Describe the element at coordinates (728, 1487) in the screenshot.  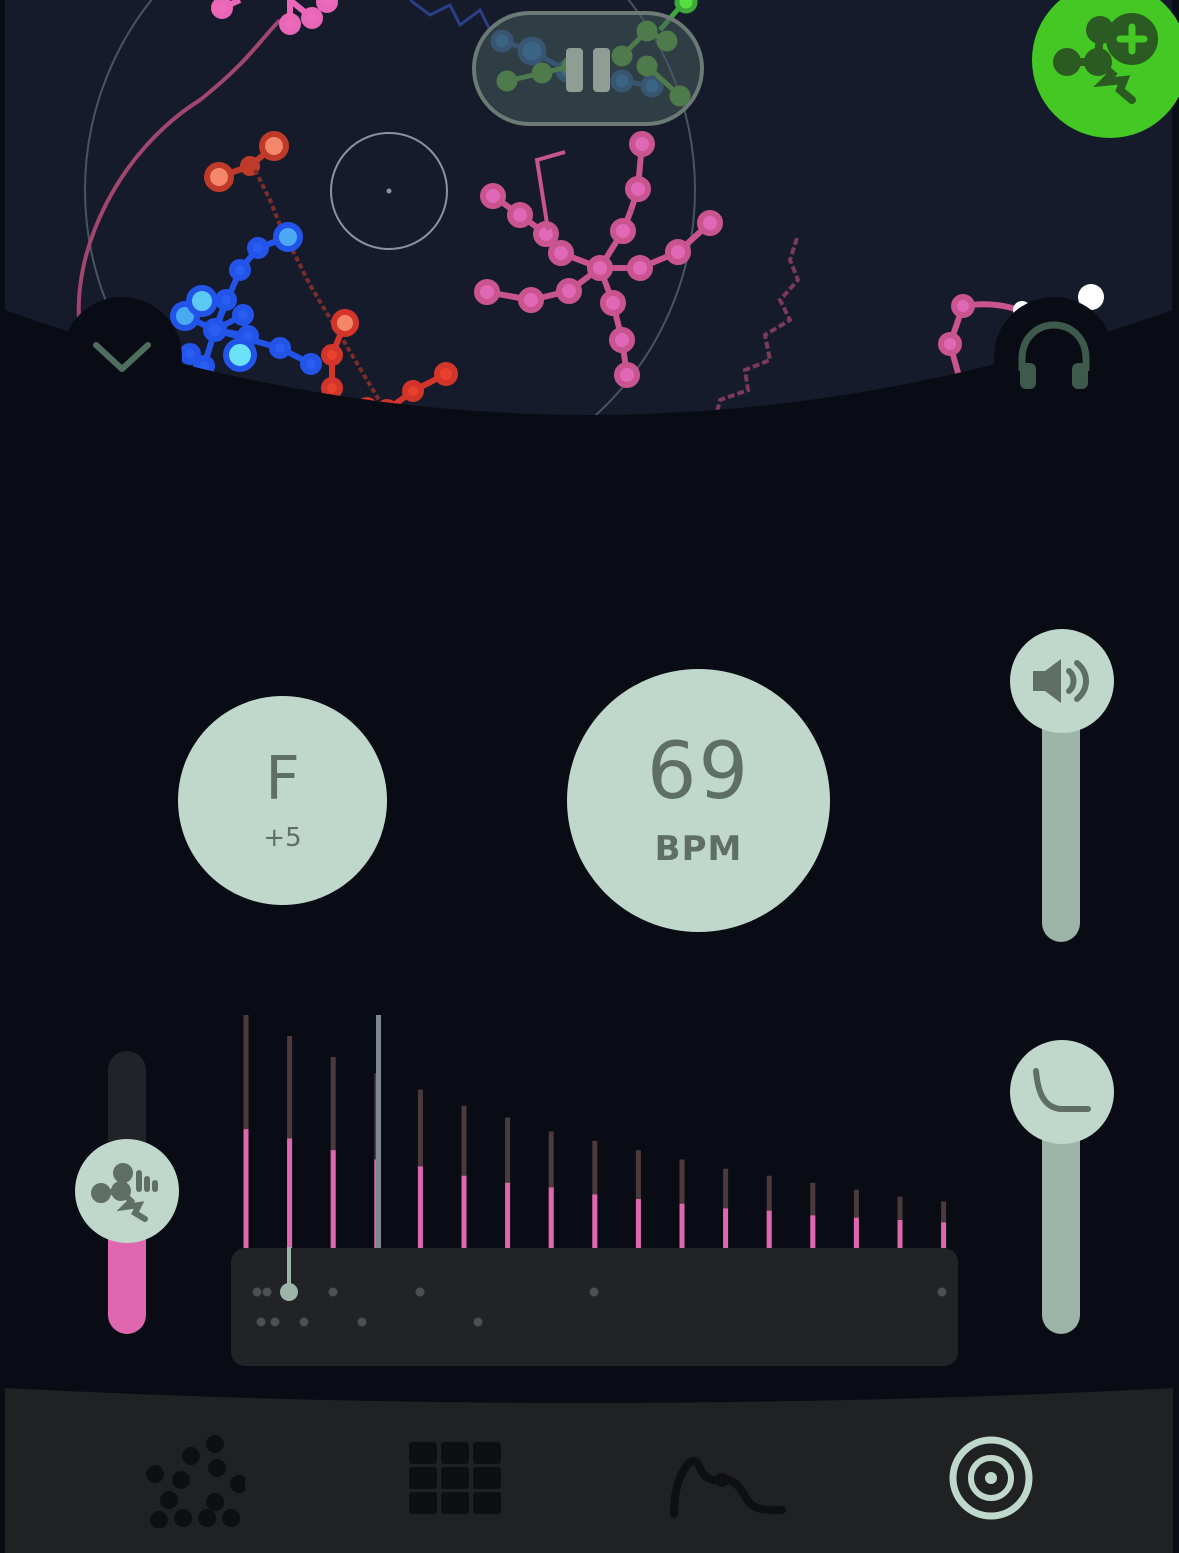
I see `curve-line-icon` at that location.